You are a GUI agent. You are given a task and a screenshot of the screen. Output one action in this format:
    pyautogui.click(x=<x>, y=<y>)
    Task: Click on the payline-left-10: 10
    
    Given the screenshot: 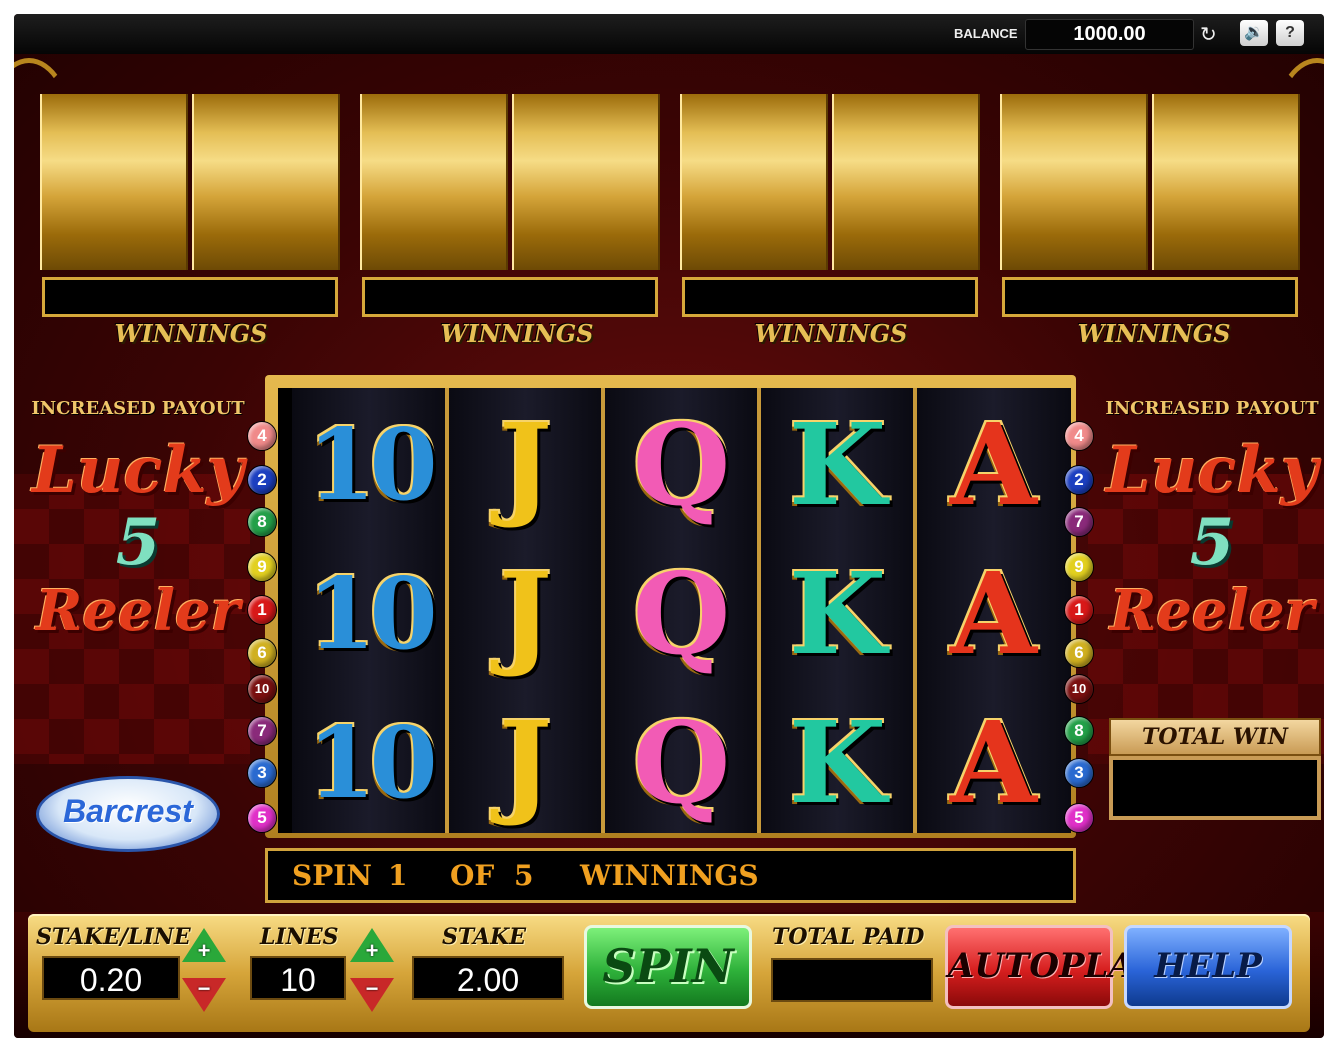 What is the action you would take?
    pyautogui.click(x=262, y=689)
    